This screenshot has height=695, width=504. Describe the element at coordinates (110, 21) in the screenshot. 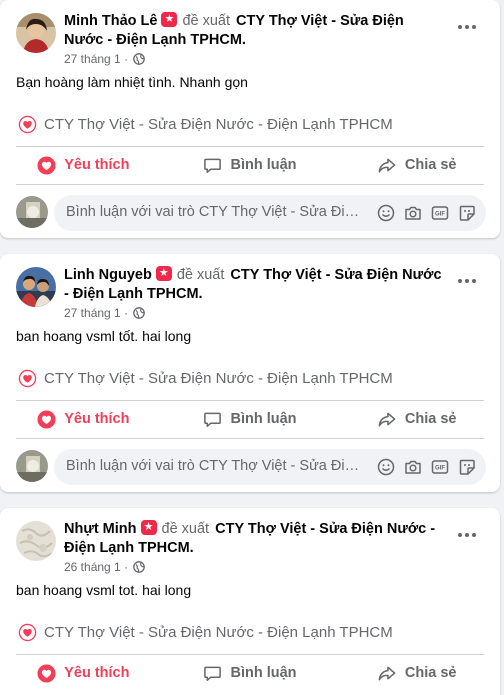

I see `author-name: Minh Thảo Lê` at that location.